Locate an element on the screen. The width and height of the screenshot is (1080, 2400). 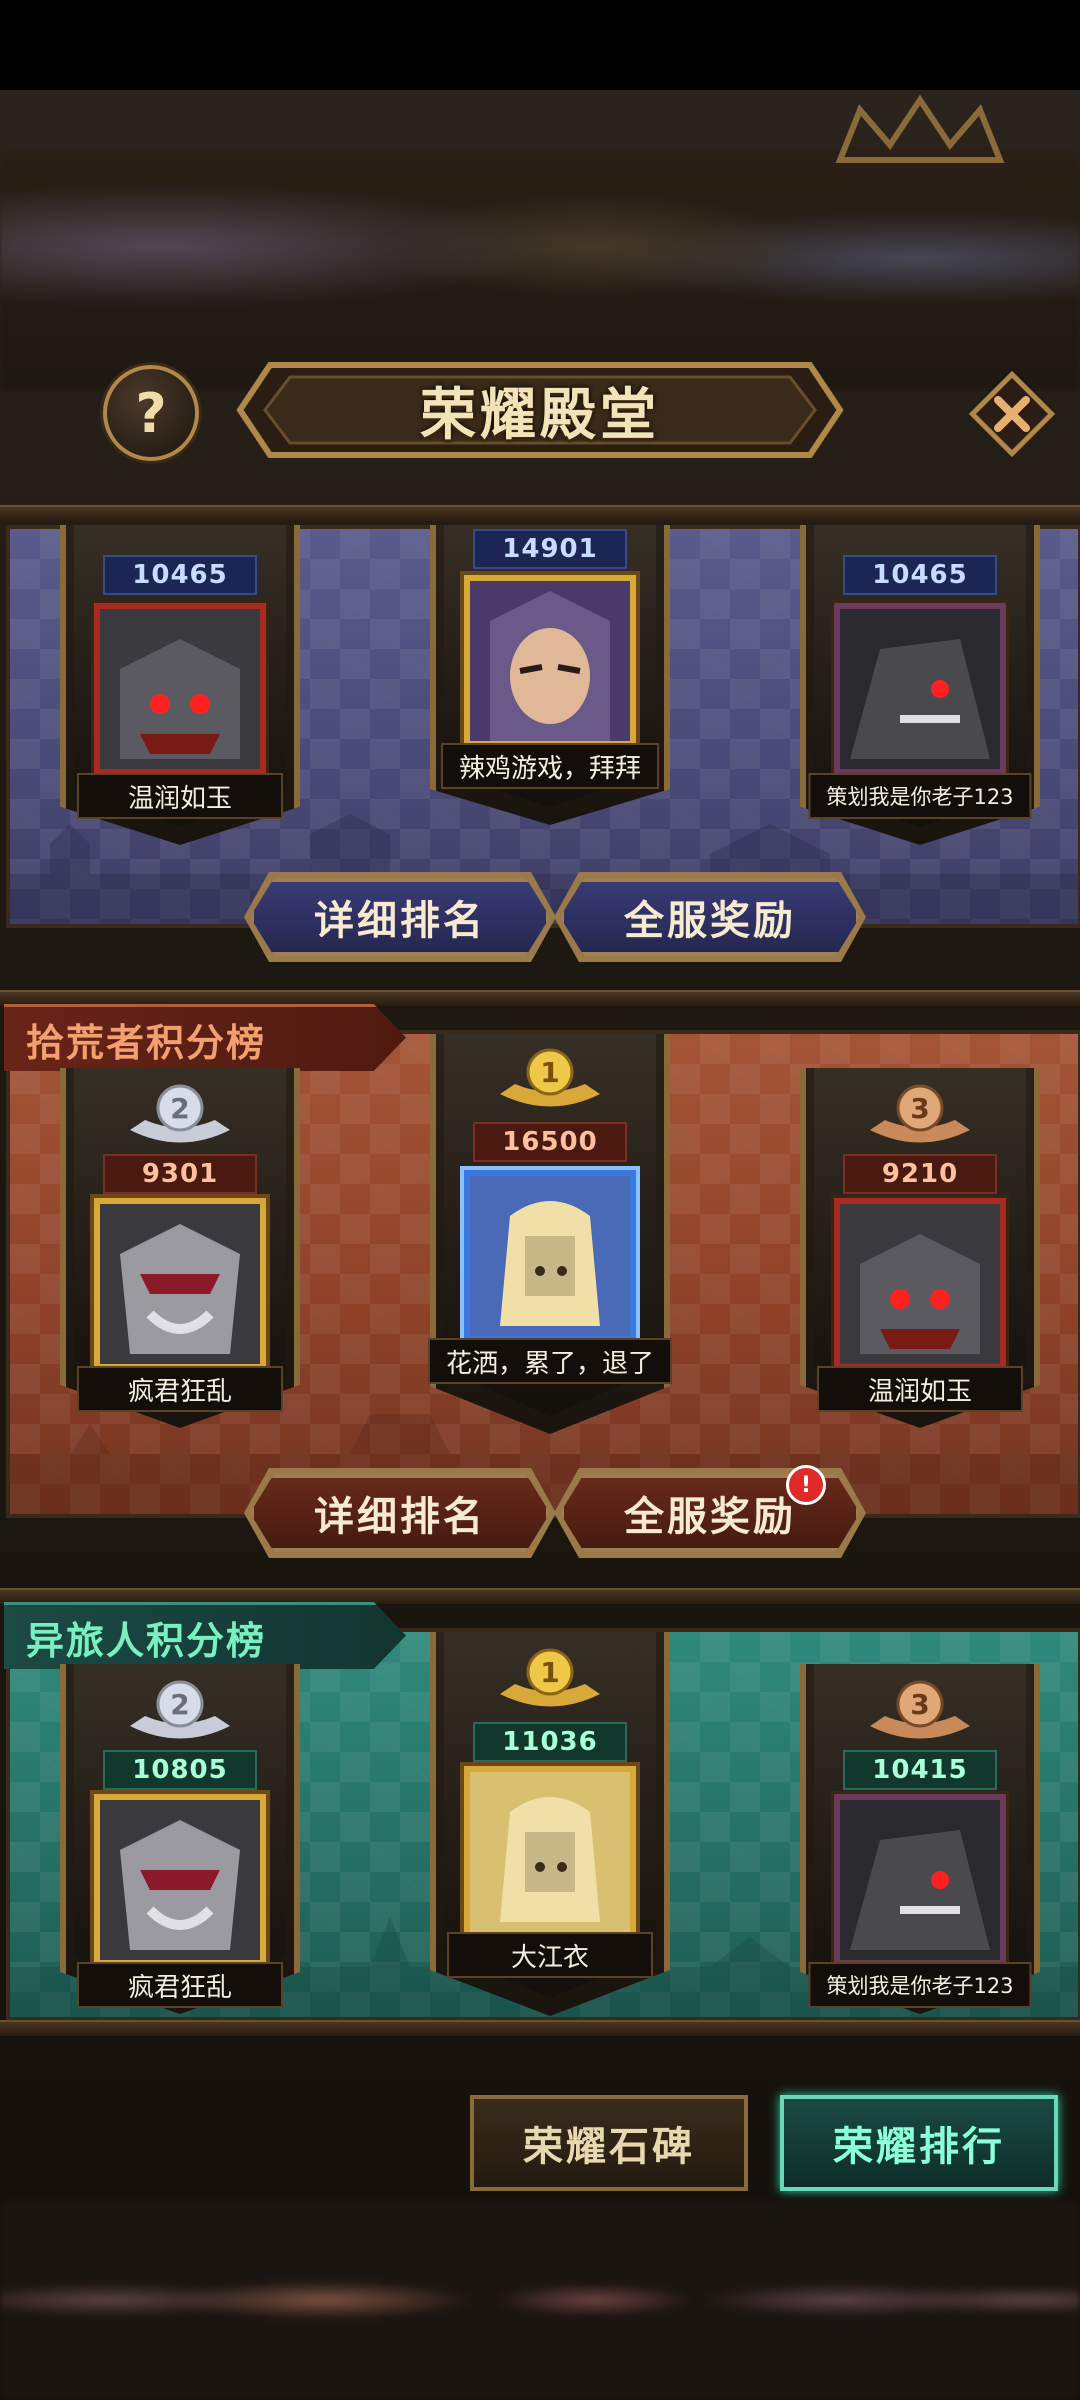
server-reward-button: 全服奖励 is located at coordinates (710, 917).